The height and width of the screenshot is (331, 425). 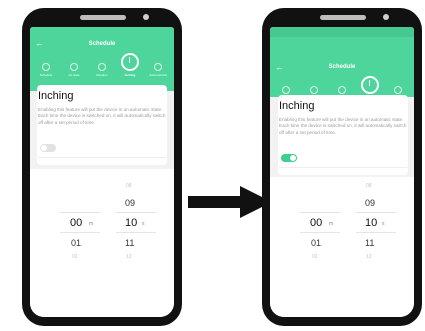 I want to click on tab-random: Random, so click(x=102, y=69).